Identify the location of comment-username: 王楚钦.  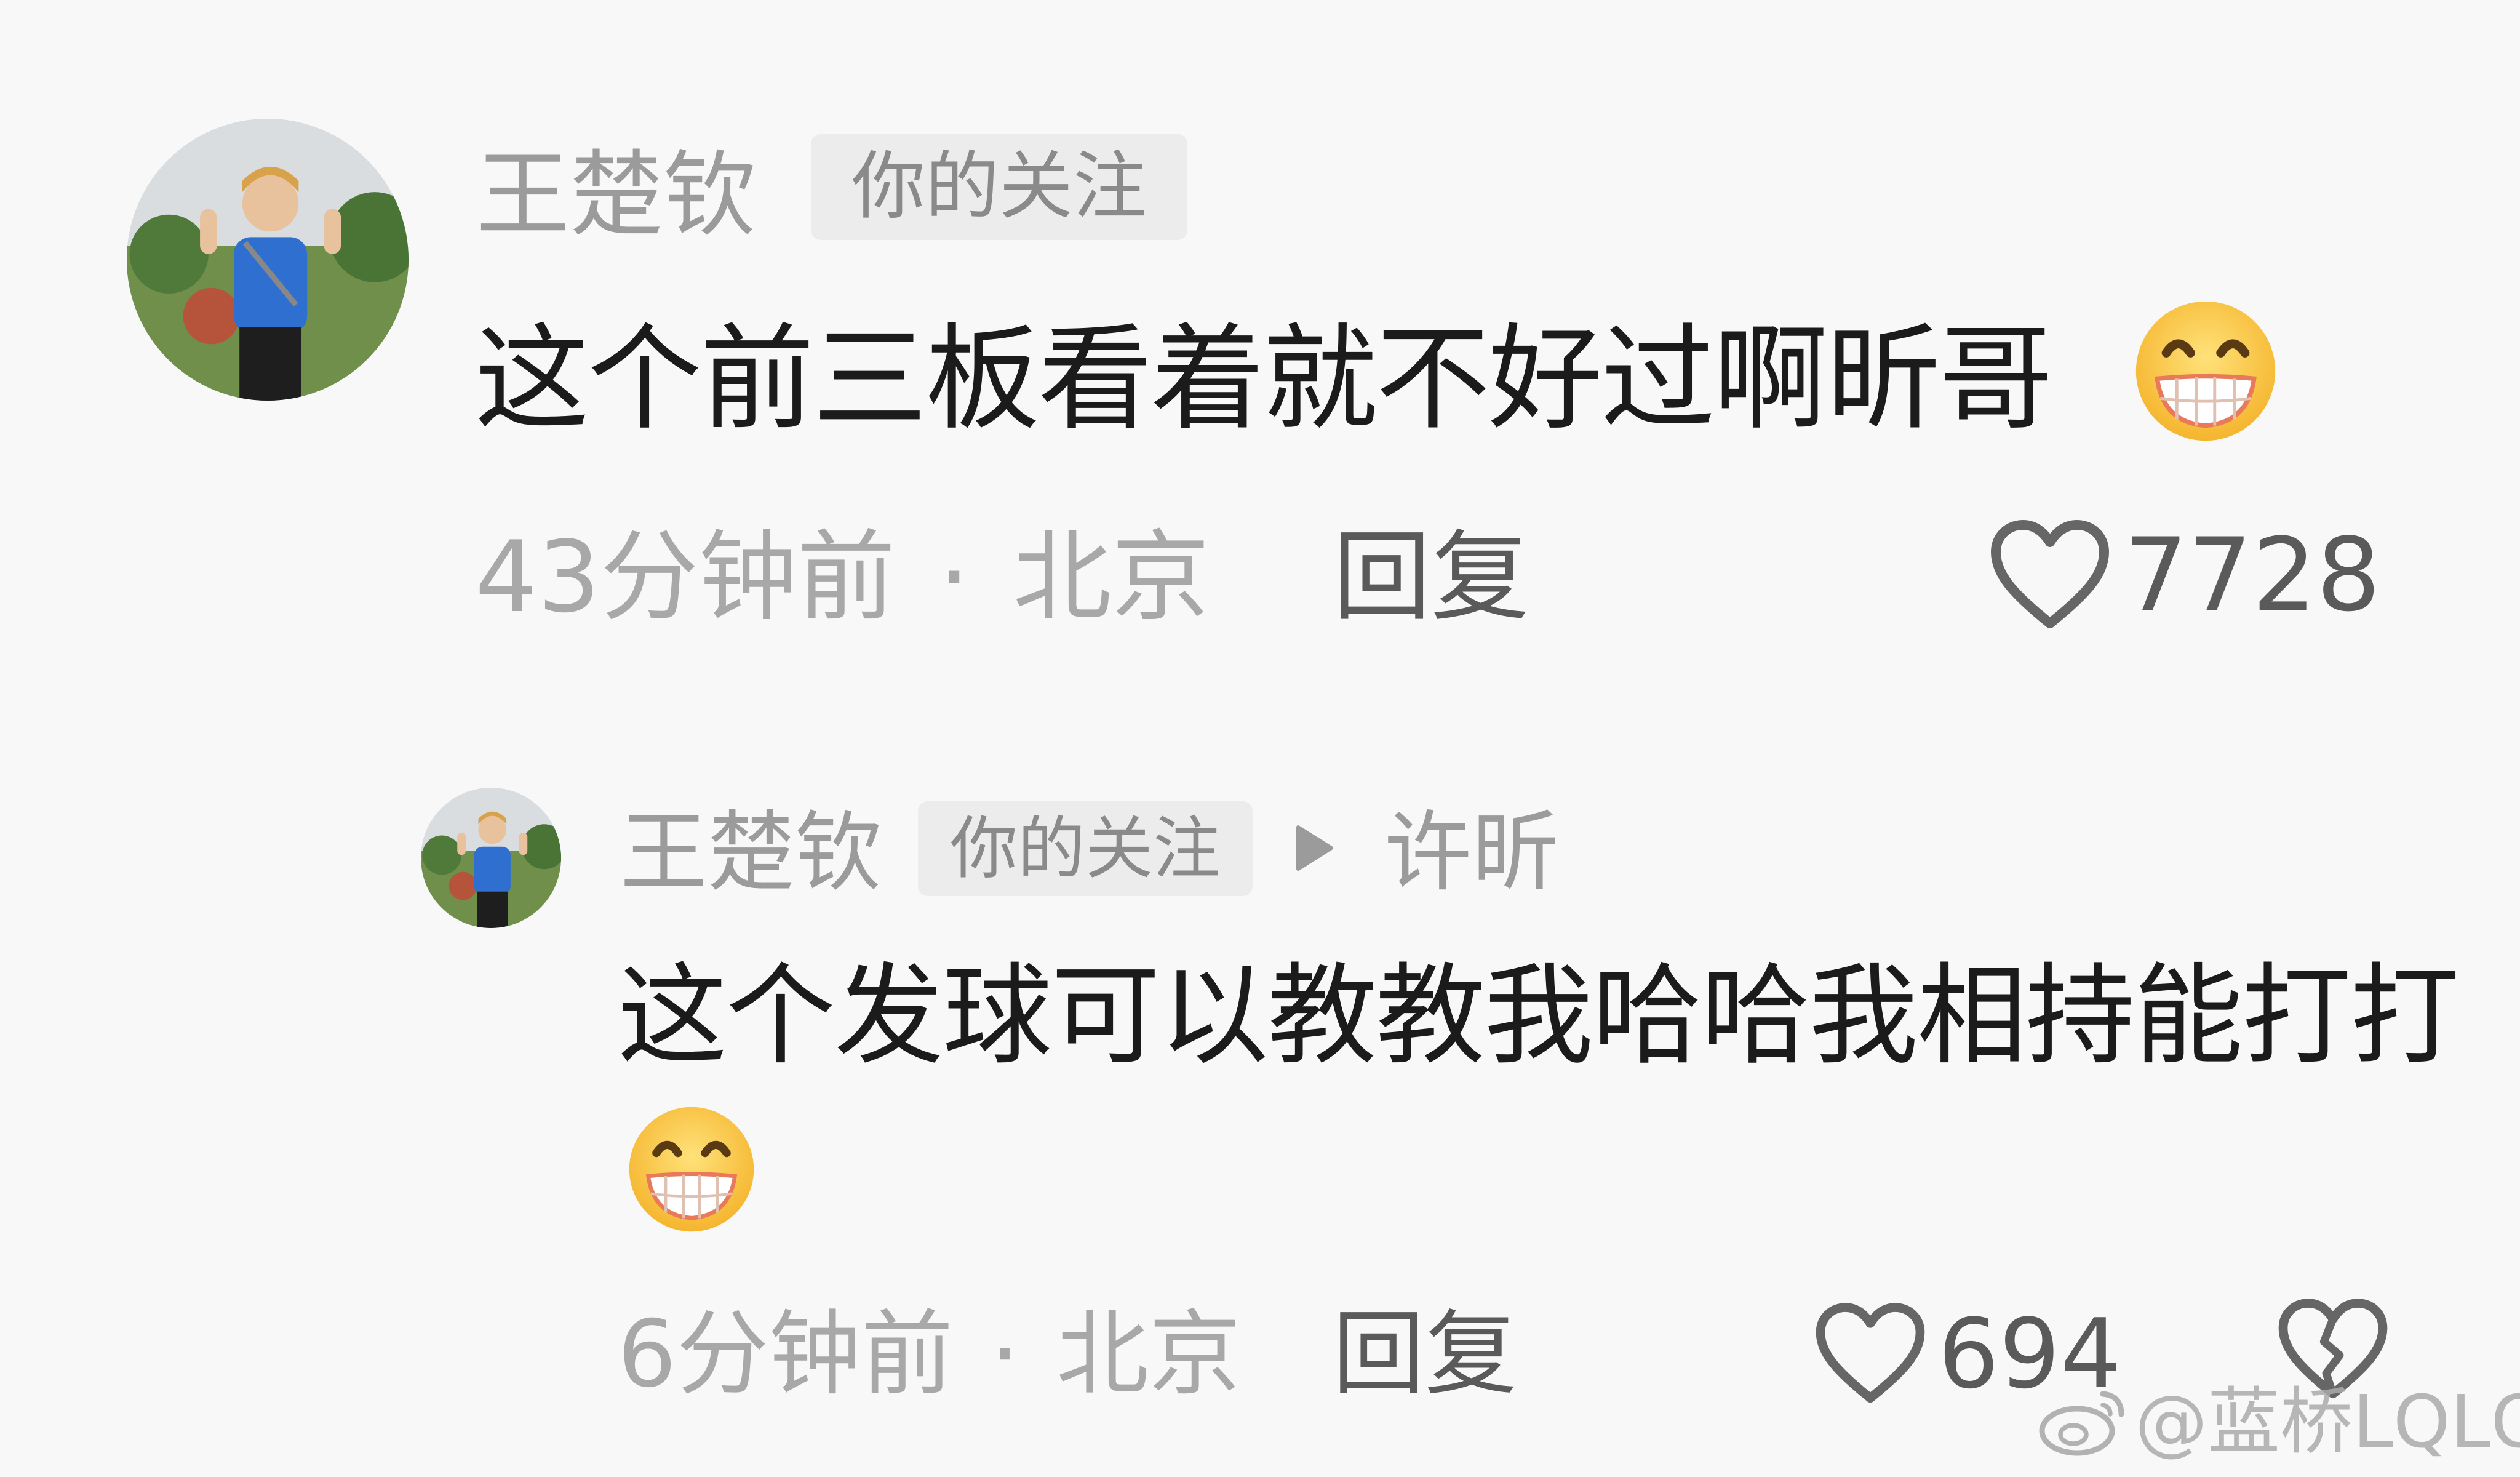
(616, 195).